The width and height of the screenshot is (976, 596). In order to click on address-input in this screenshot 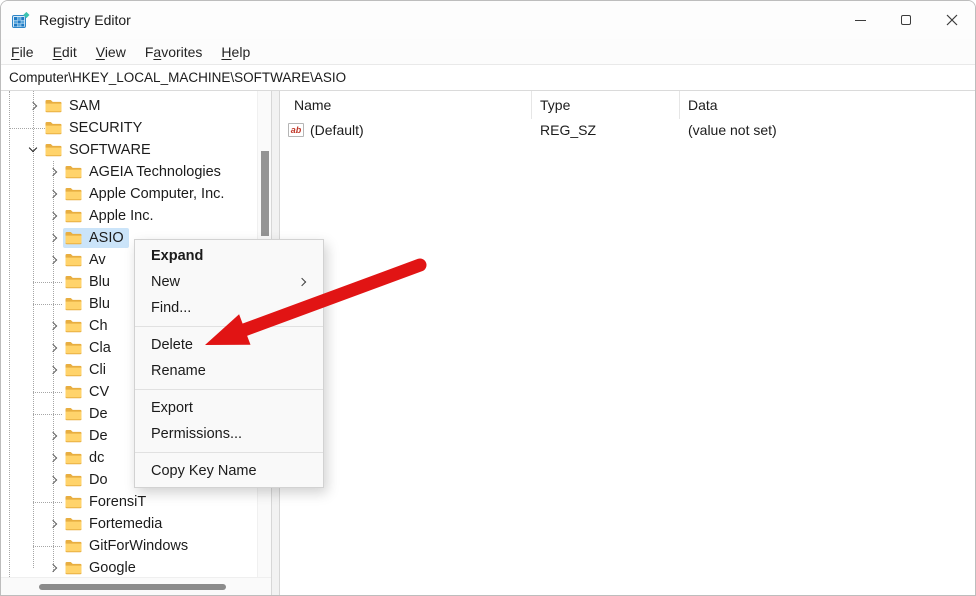, I will do `click(488, 77)`.